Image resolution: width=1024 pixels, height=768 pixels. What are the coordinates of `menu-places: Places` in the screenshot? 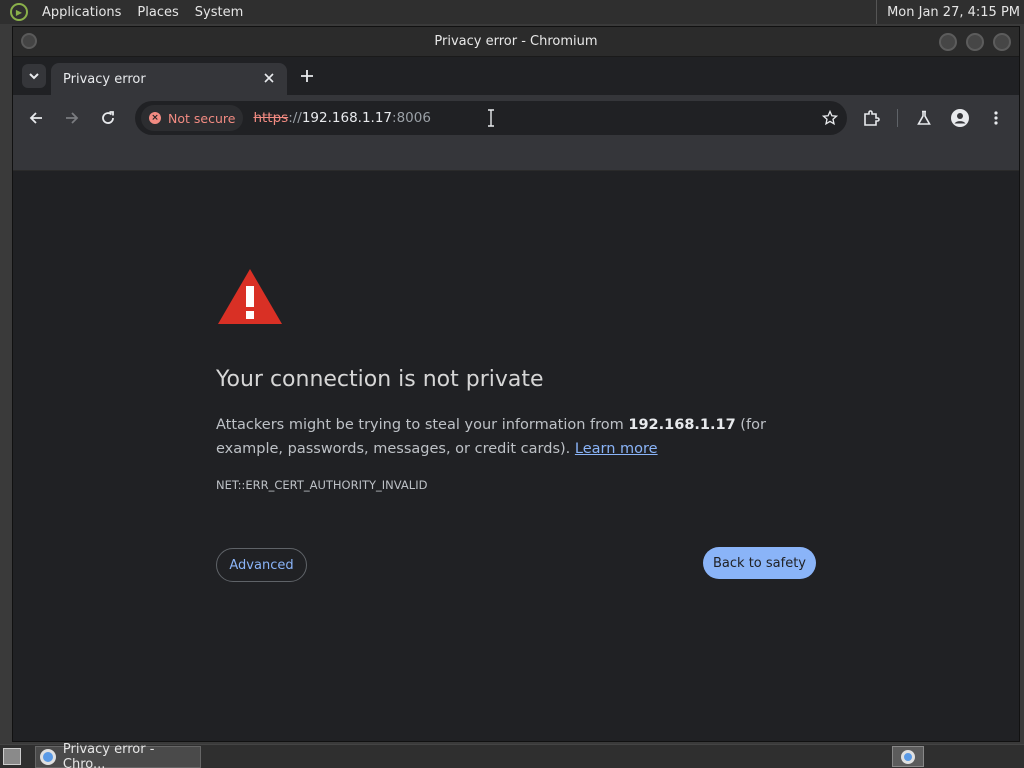 It's located at (157, 12).